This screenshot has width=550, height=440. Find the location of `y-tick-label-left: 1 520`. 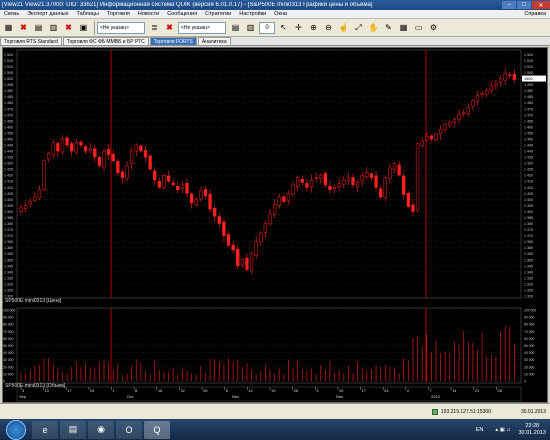

y-tick-label-left: 1 520 is located at coordinates (8, 55).